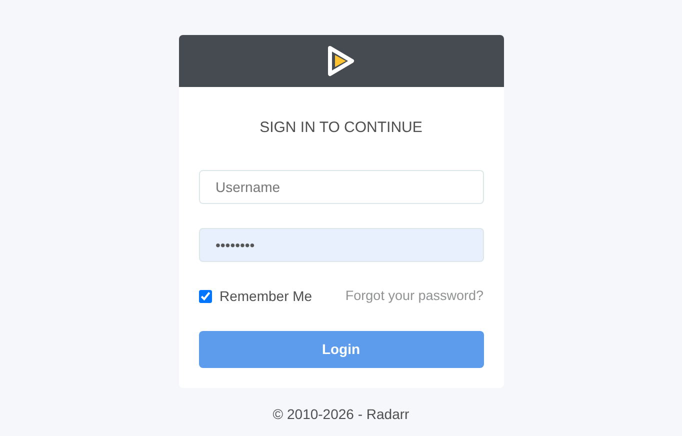  Describe the element at coordinates (341, 128) in the screenshot. I see `sign-in-heading: SIGN IN TO CONTINUE` at that location.